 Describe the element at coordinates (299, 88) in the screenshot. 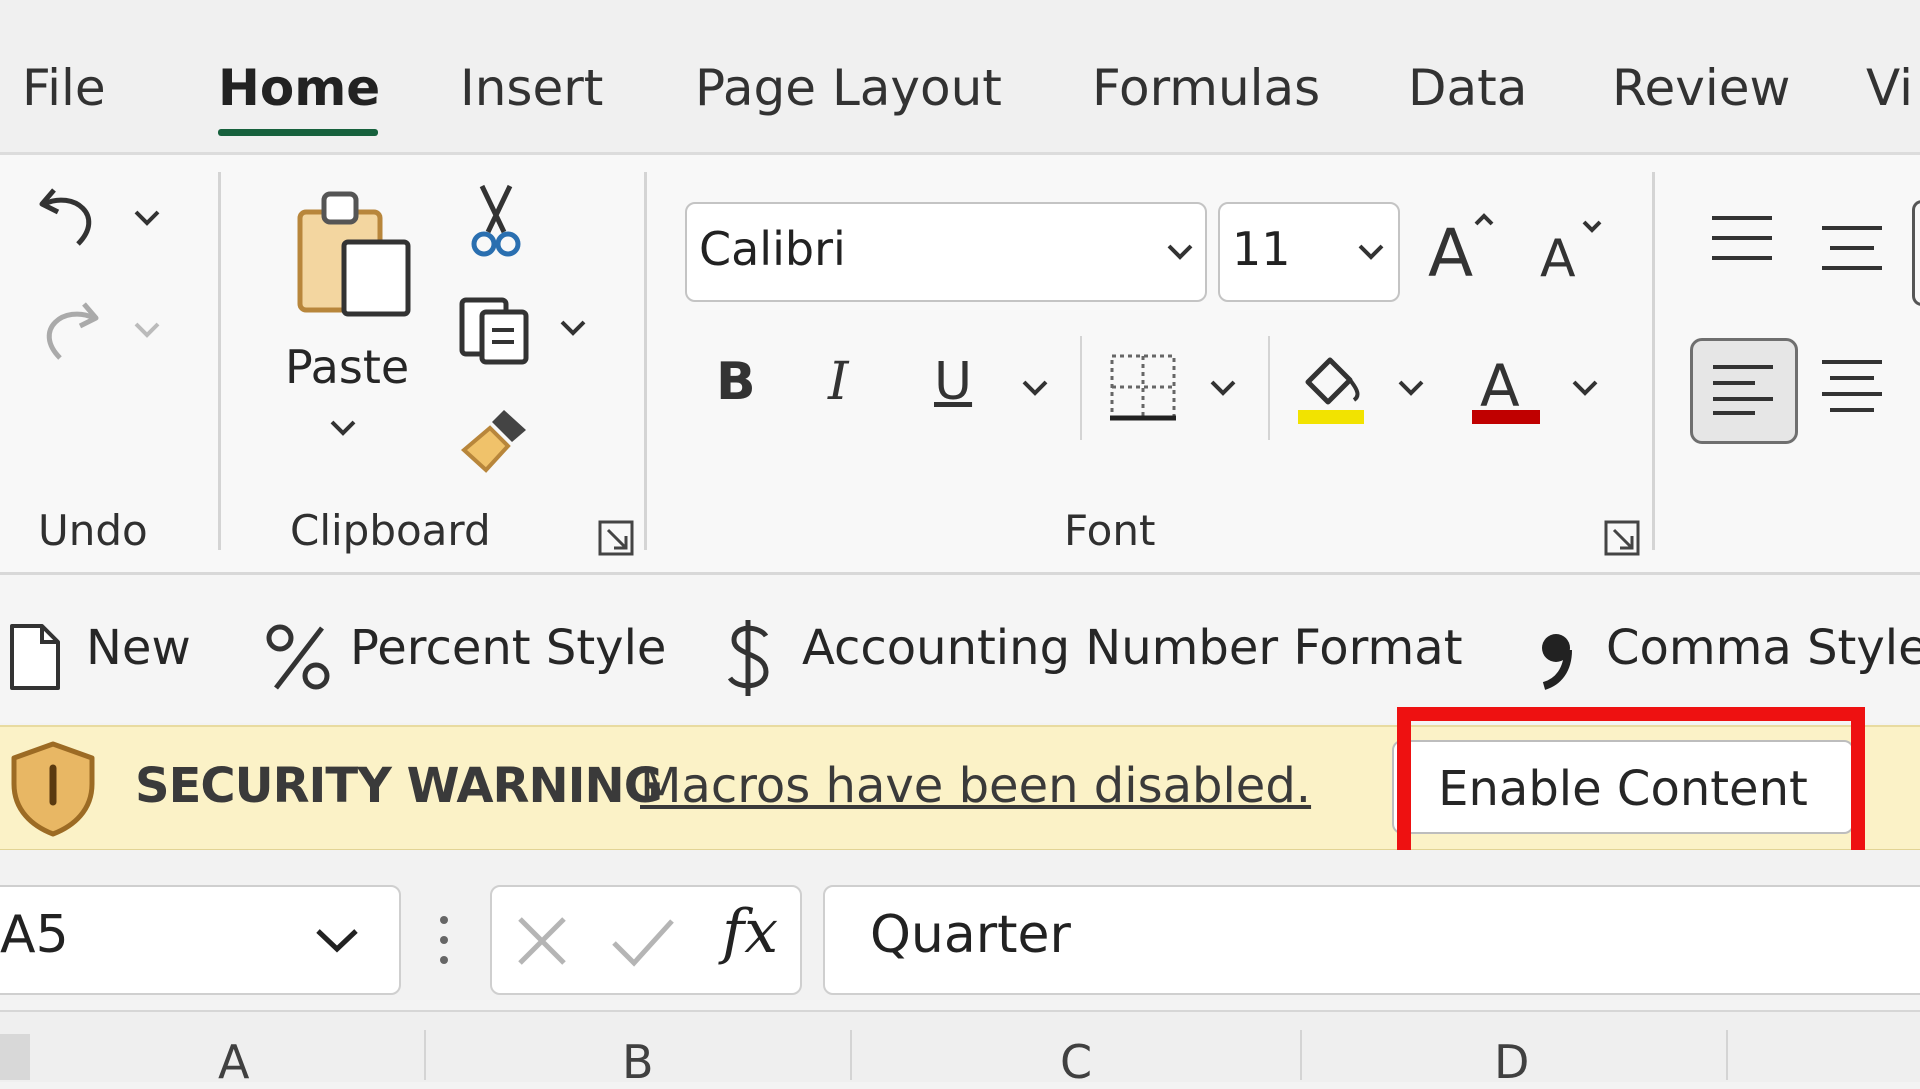

I see `tab-home: Home` at that location.